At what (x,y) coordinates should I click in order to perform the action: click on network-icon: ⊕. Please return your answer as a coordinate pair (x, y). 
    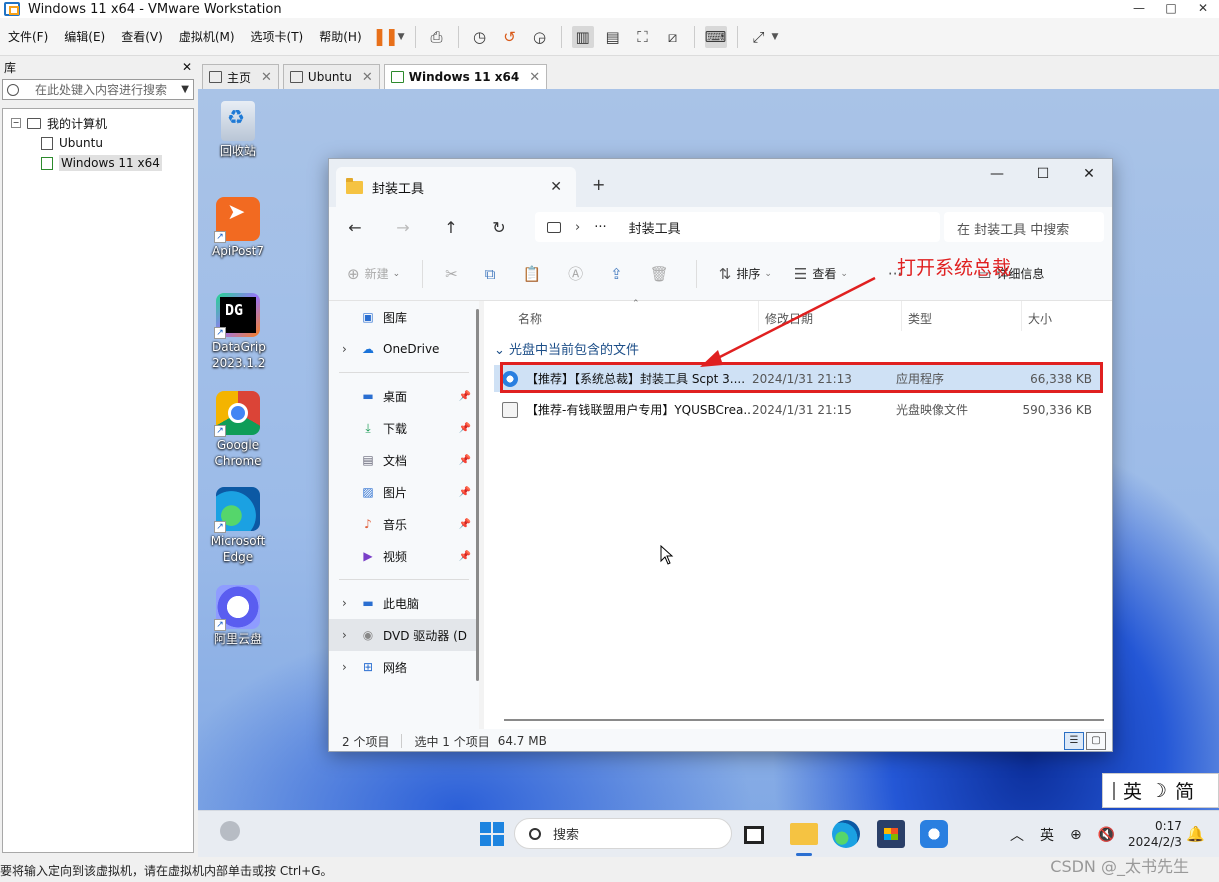
    Looking at the image, I should click on (1076, 835).